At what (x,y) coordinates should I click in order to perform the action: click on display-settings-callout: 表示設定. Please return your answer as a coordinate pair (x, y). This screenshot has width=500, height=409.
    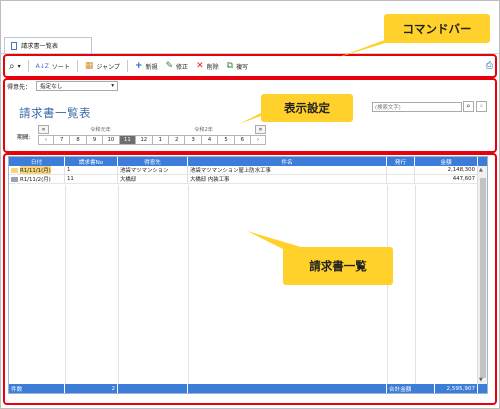
    Looking at the image, I should click on (307, 108).